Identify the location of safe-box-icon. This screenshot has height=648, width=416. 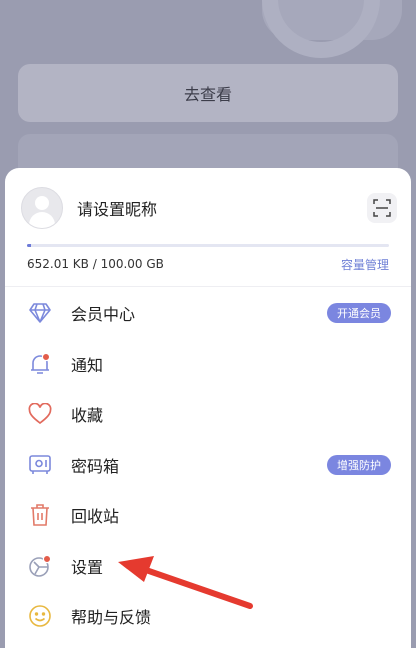
(40, 465).